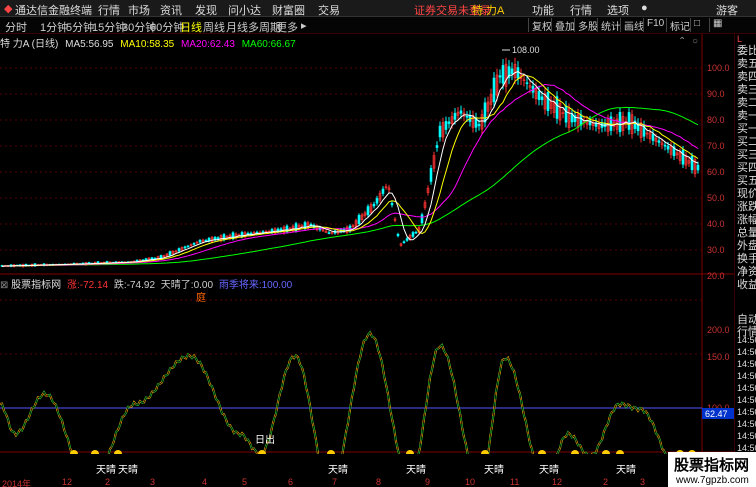  Describe the element at coordinates (716, 172) in the screenshot. I see `price-tick-60: 60.0` at that location.